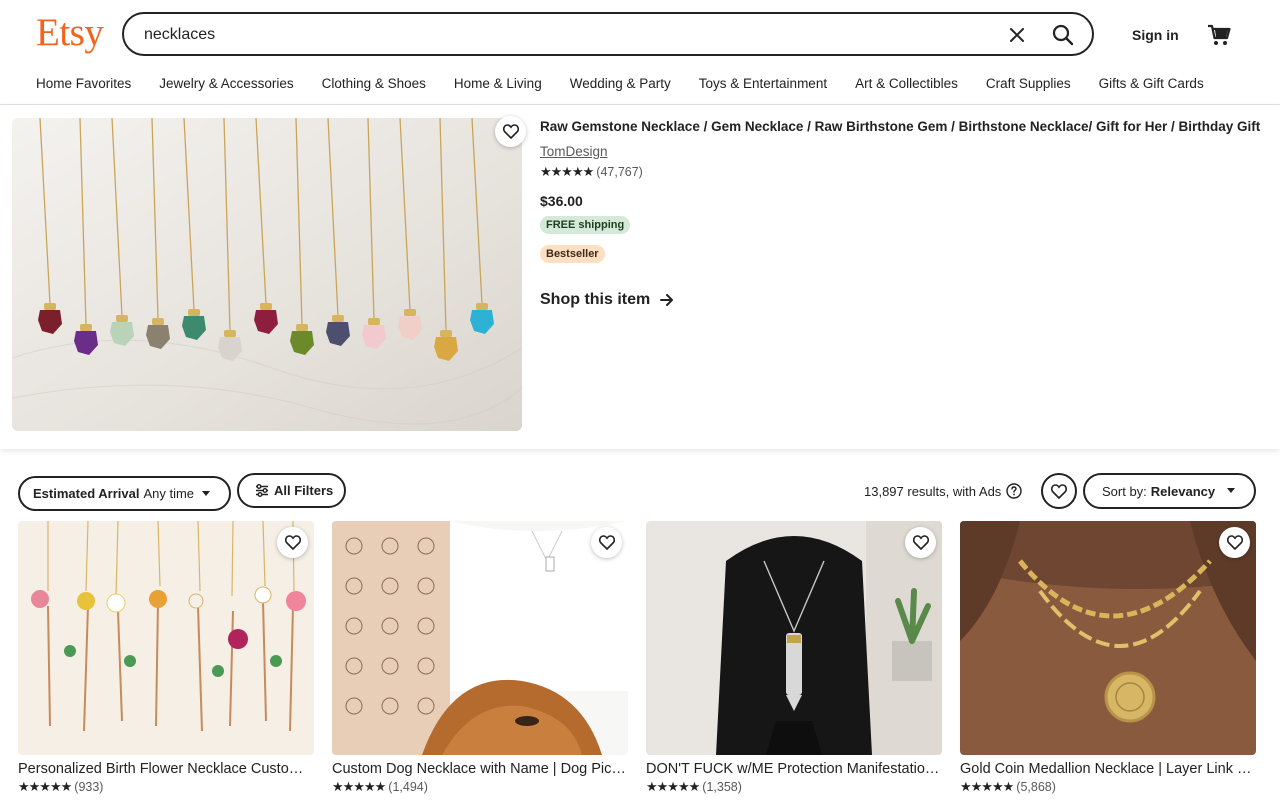  What do you see at coordinates (794, 787) in the screenshot?
I see `listing-rating: ★★★★★ (1,358)` at bounding box center [794, 787].